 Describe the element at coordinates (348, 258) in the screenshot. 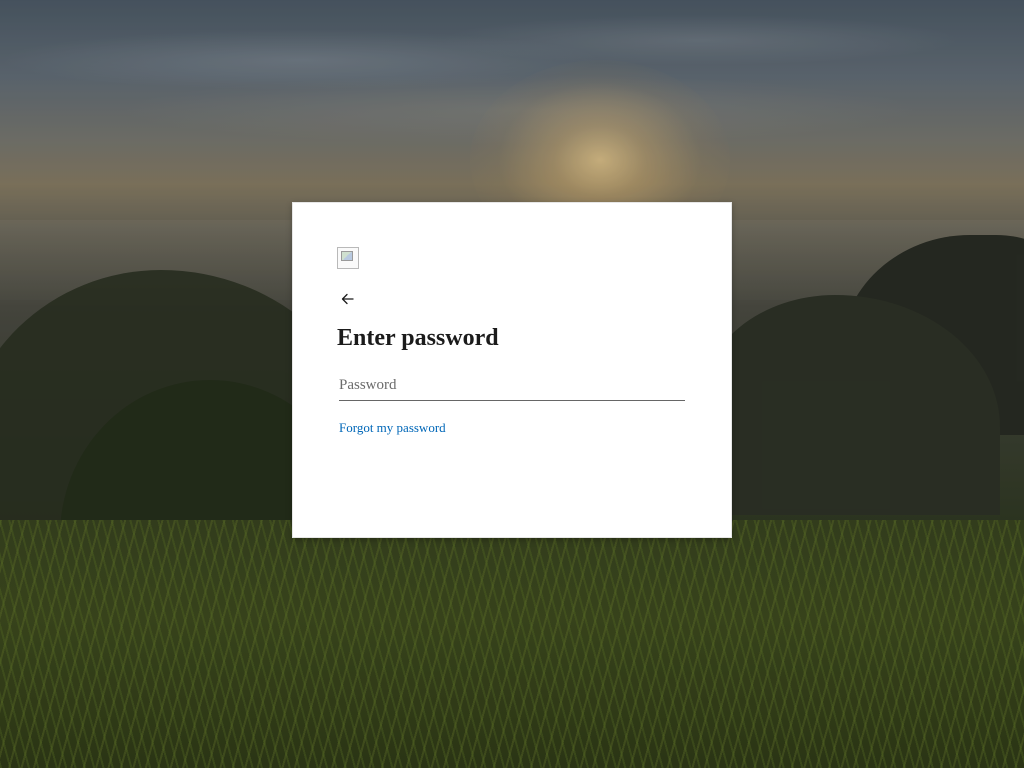

I see `broken-image-icon` at that location.